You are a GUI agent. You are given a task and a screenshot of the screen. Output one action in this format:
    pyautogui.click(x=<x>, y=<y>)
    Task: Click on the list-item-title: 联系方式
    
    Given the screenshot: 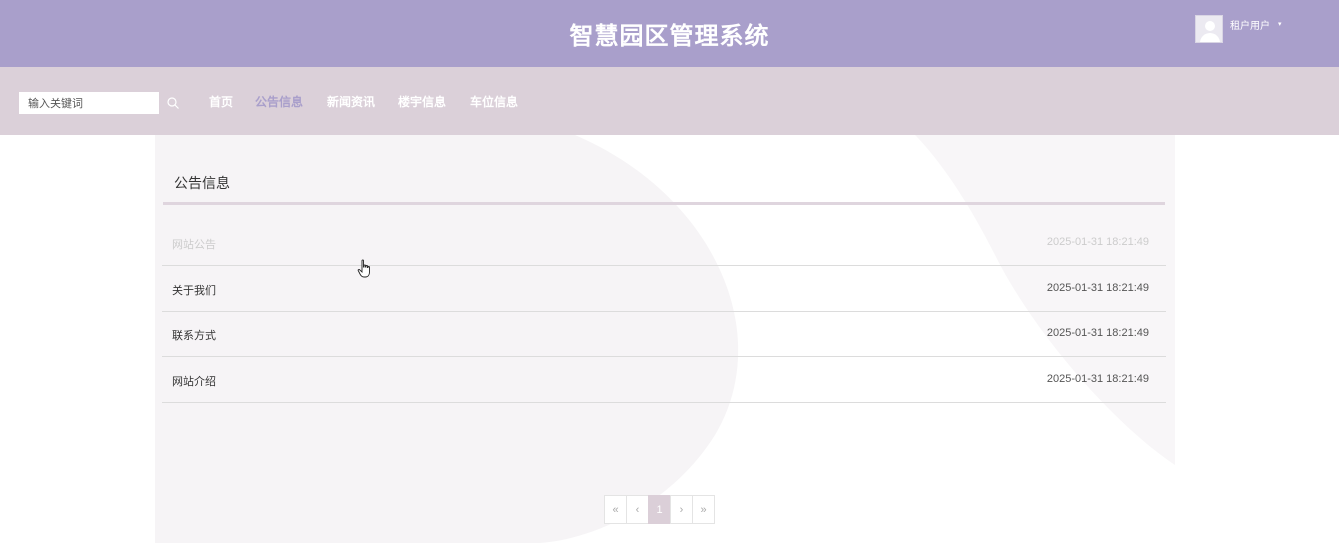 What is the action you would take?
    pyautogui.click(x=194, y=335)
    